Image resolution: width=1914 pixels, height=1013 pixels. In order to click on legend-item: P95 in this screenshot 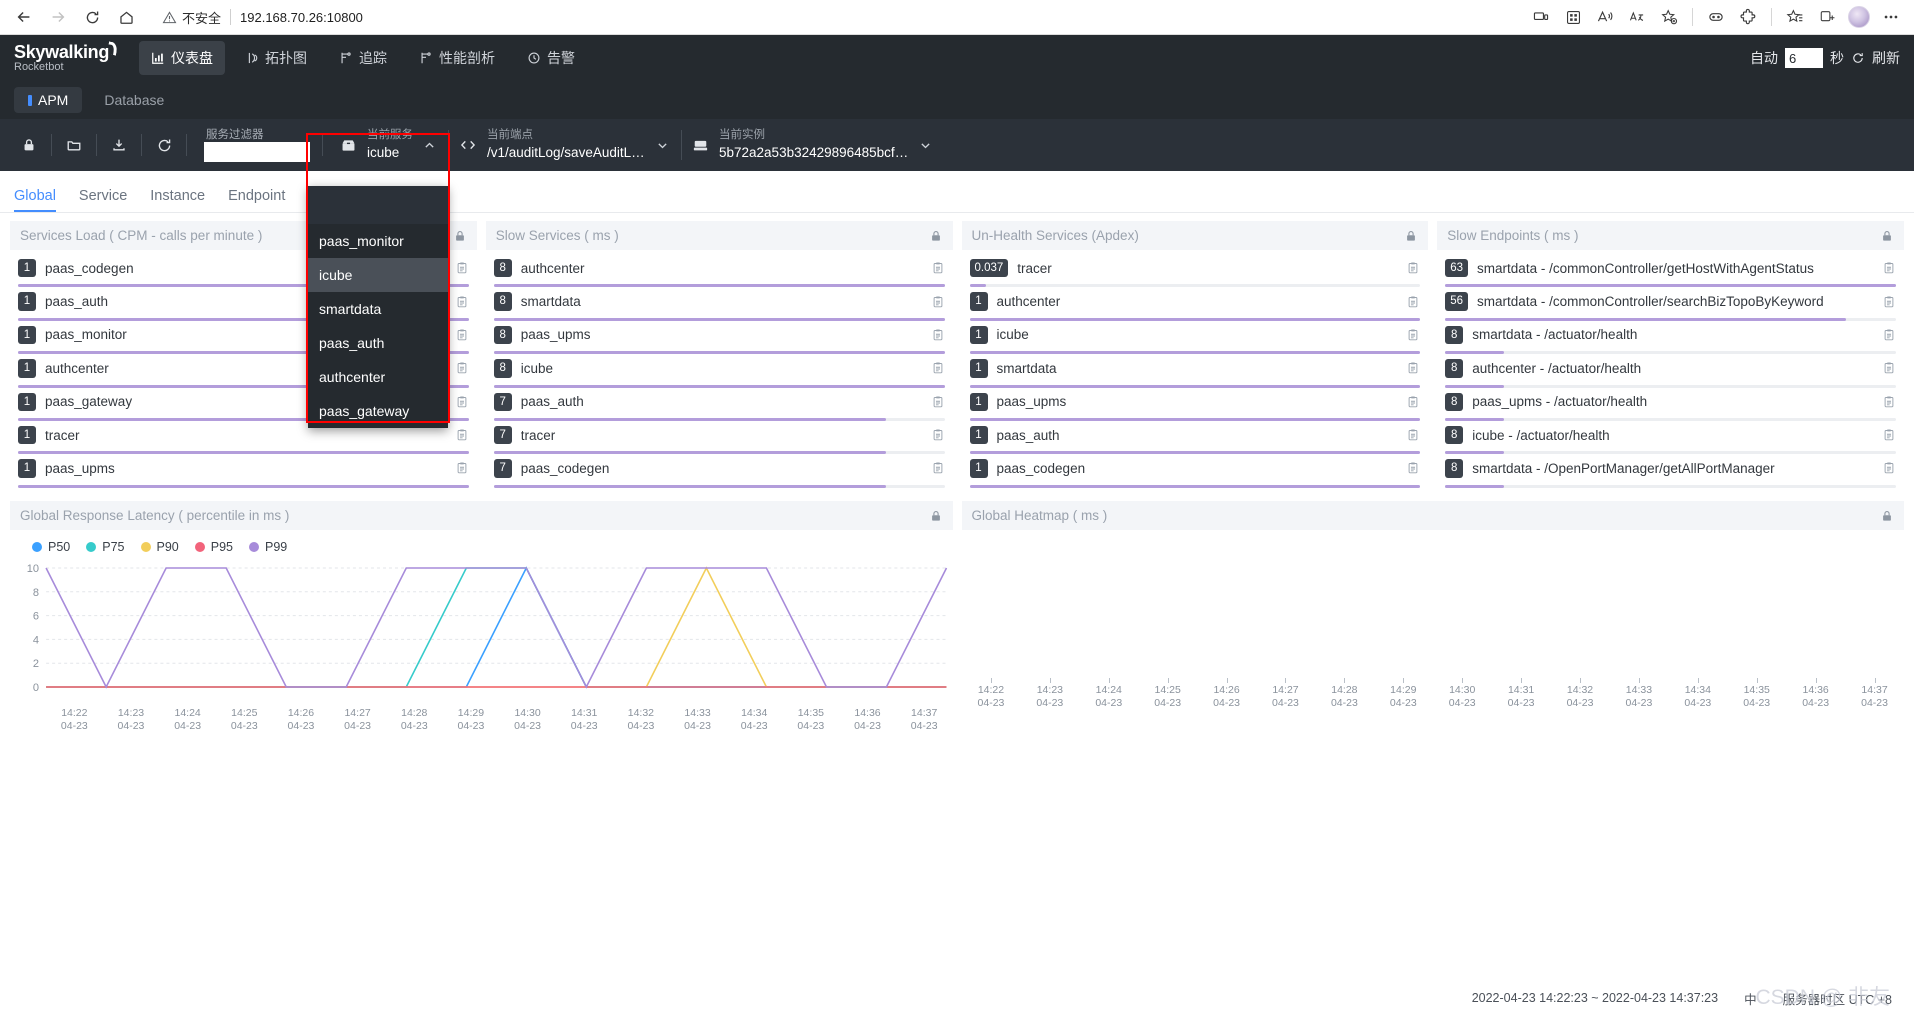, I will do `click(213, 547)`.